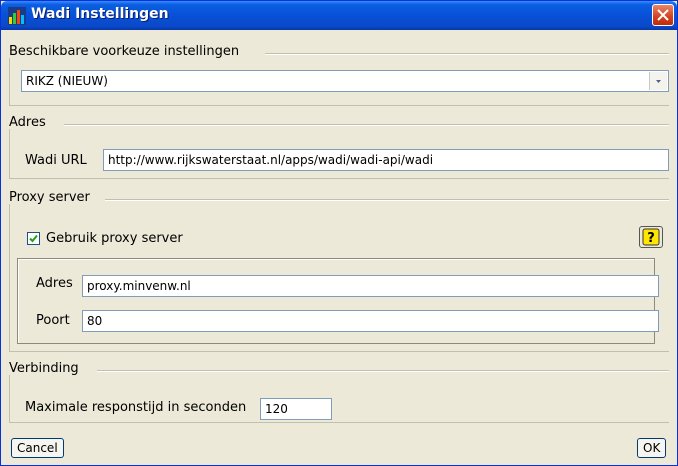  I want to click on presets-dropdown: RIKZ (NIEUW), so click(345, 81).